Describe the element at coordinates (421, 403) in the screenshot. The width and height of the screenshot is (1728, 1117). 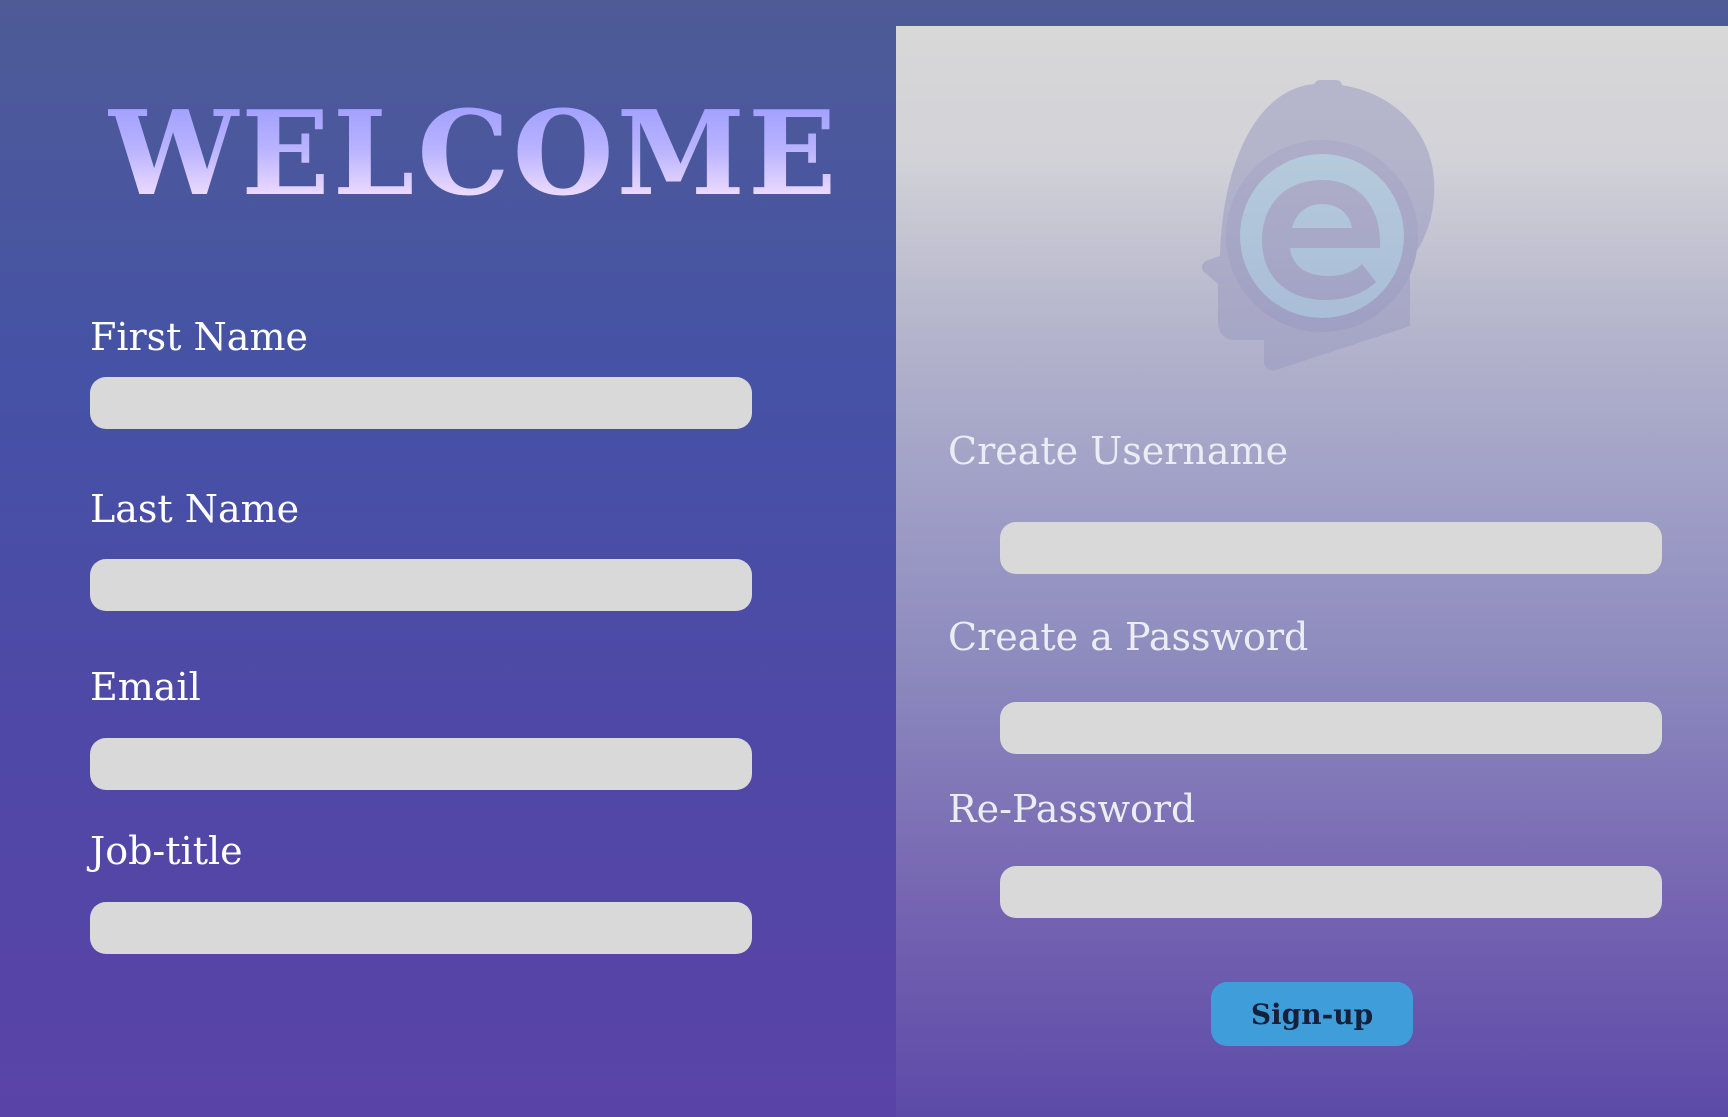
I see `first-name-input` at that location.